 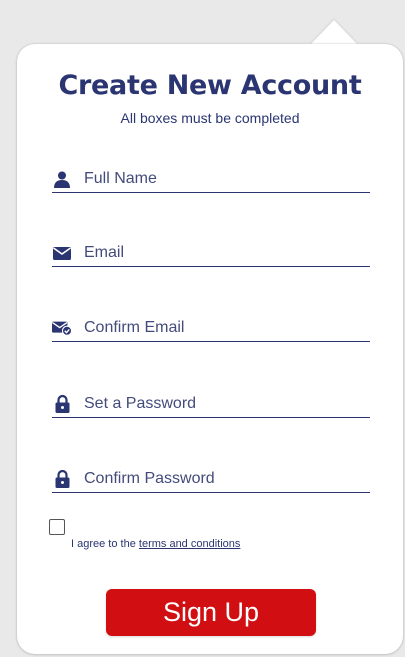 What do you see at coordinates (211, 612) in the screenshot?
I see `sign-up-button: Sign Up` at bounding box center [211, 612].